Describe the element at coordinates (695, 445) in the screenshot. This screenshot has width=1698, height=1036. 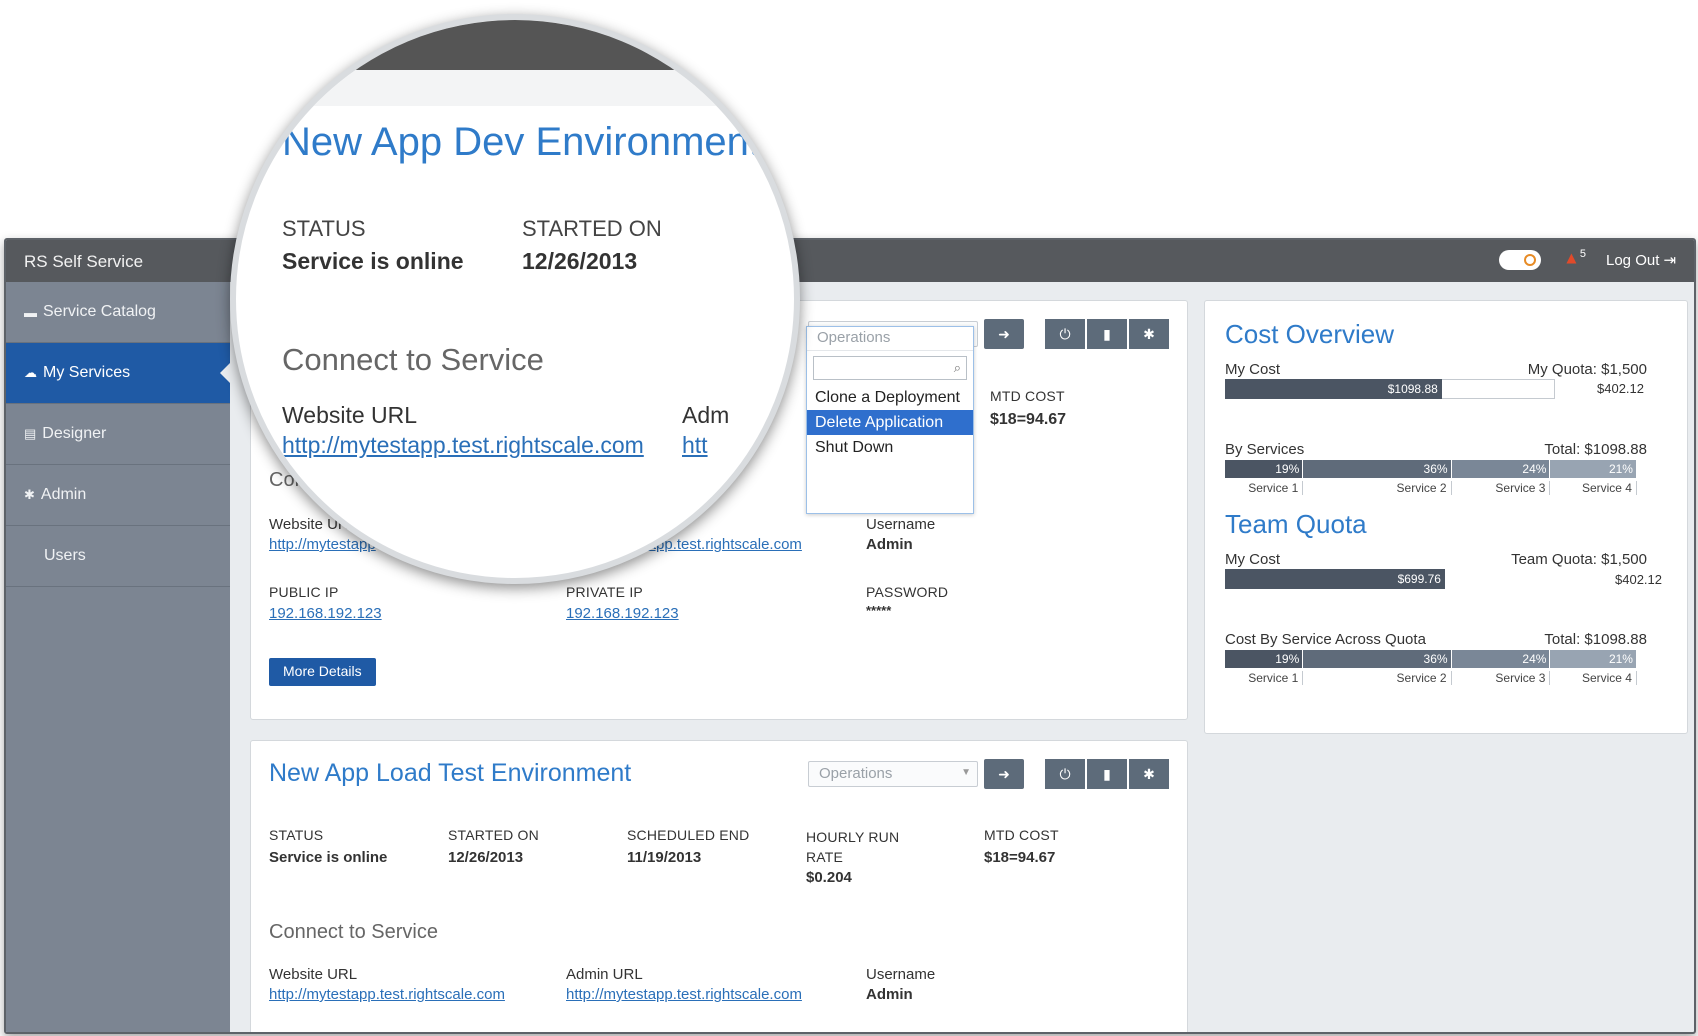
I see `magnified-admin-link: htt` at that location.